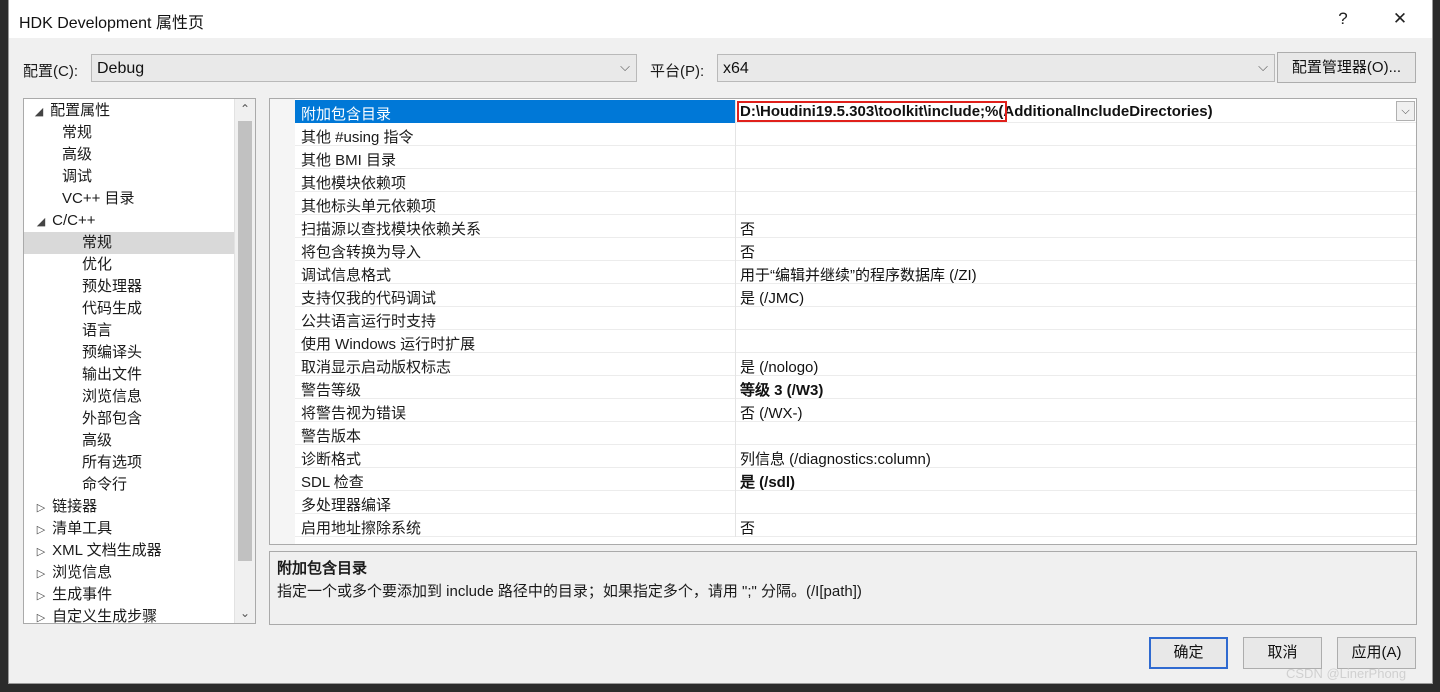 The height and width of the screenshot is (692, 1440). What do you see at coordinates (112, 308) in the screenshot?
I see `tree-item-label: 代码生成` at bounding box center [112, 308].